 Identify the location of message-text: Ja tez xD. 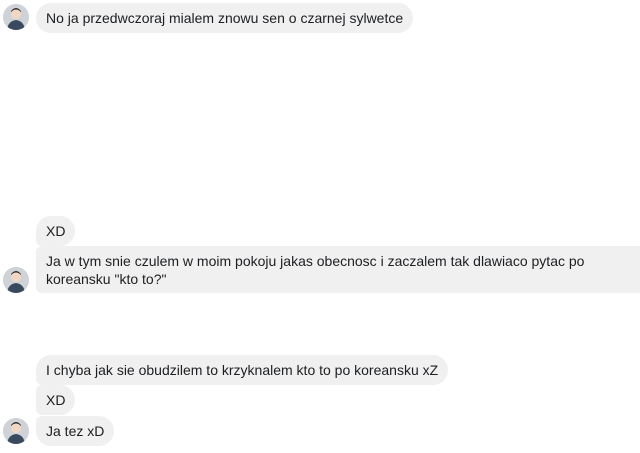
(75, 431).